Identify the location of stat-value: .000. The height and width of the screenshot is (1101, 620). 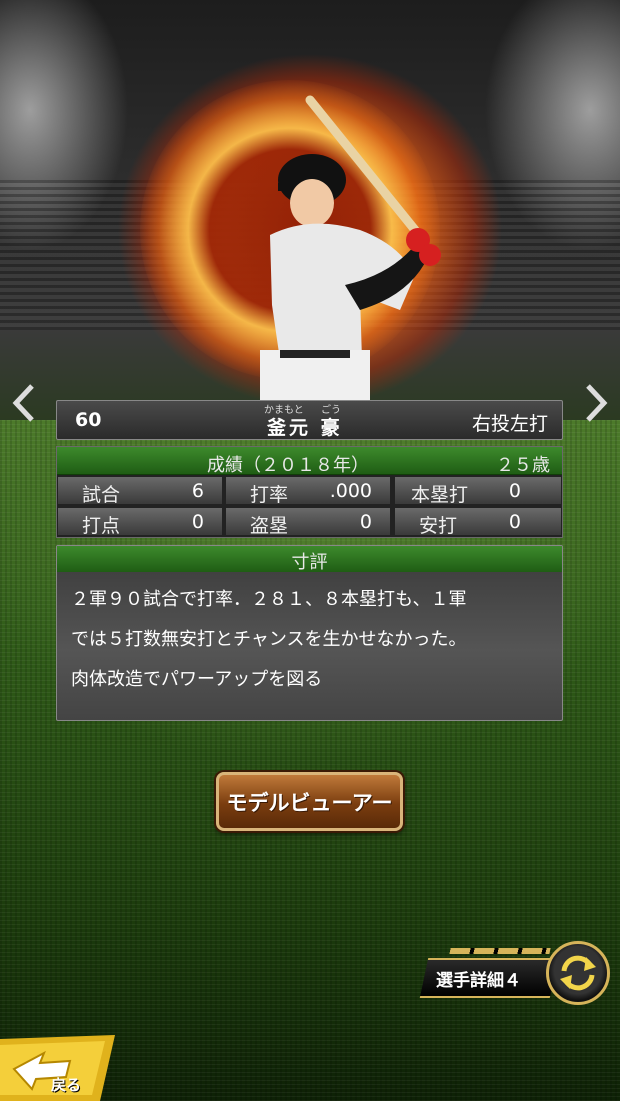
(350, 491).